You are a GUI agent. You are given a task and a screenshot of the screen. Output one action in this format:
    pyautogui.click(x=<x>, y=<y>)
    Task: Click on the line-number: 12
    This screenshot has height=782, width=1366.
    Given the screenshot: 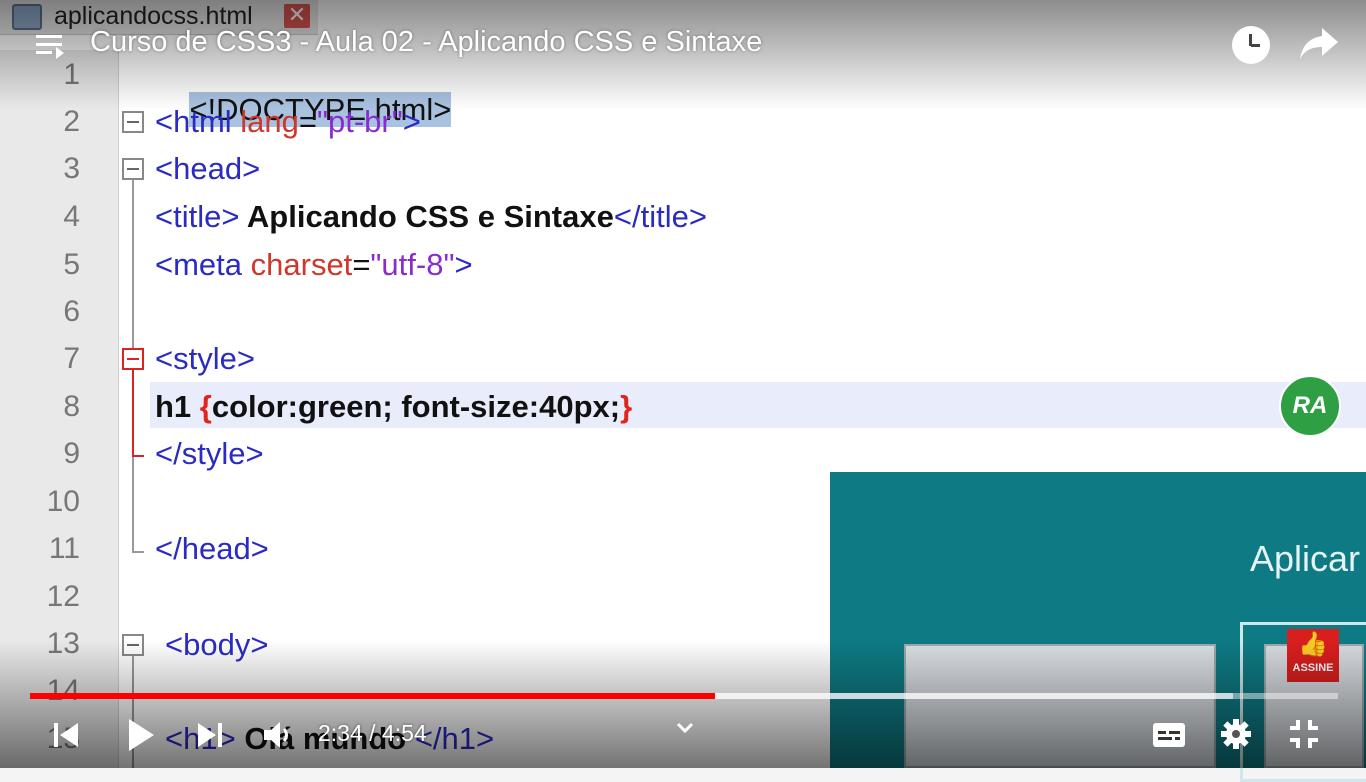 What is the action you would take?
    pyautogui.click(x=63, y=596)
    